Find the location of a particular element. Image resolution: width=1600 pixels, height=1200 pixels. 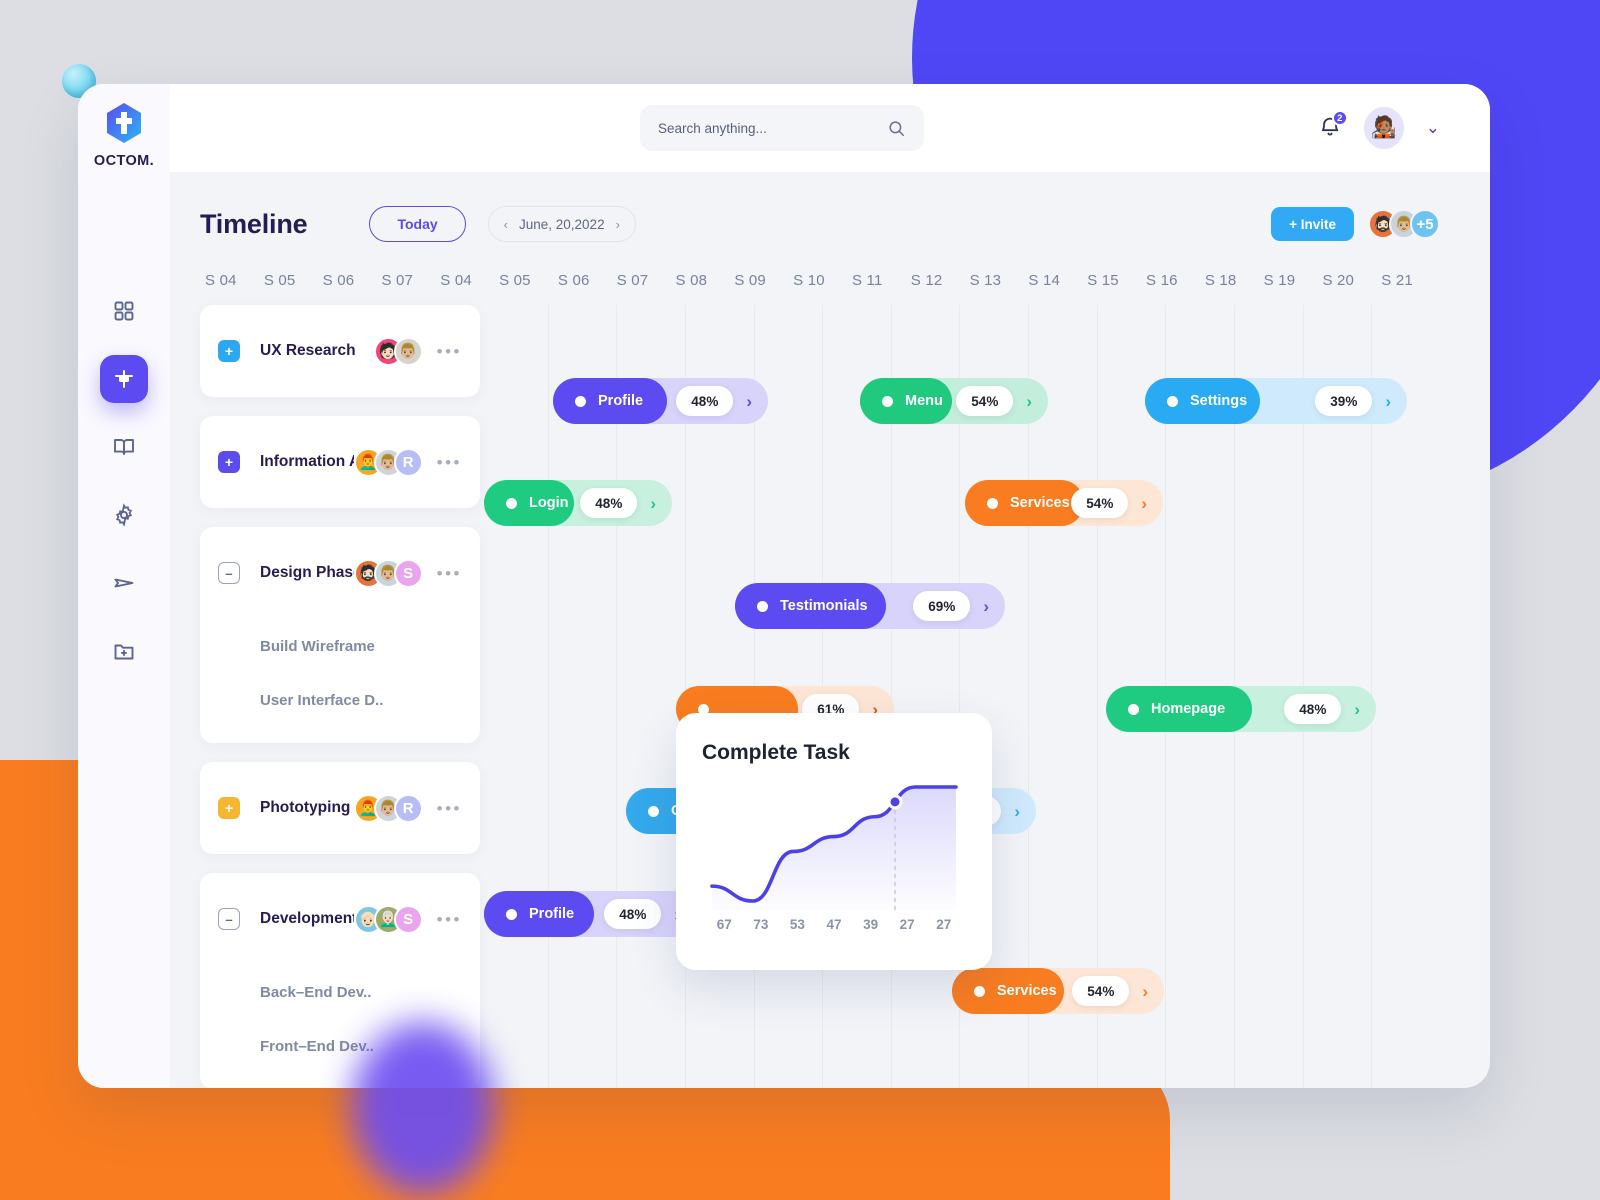

sidebar-item-new-project is located at coordinates (124, 651).